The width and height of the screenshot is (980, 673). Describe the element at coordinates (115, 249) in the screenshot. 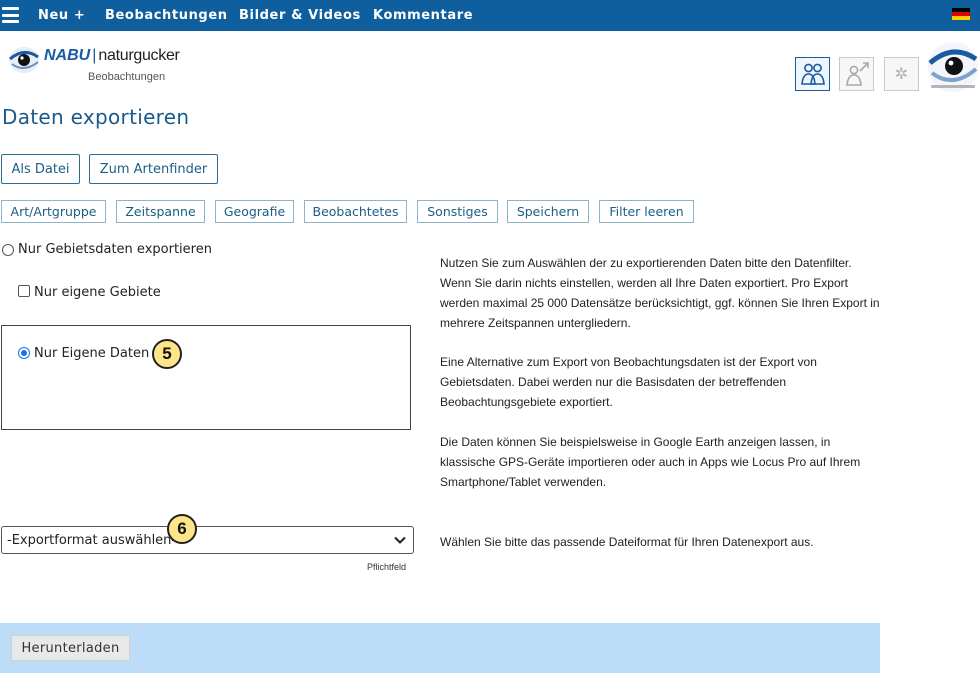

I see `area-only-label: Nur Gebietsdaten exportieren` at that location.